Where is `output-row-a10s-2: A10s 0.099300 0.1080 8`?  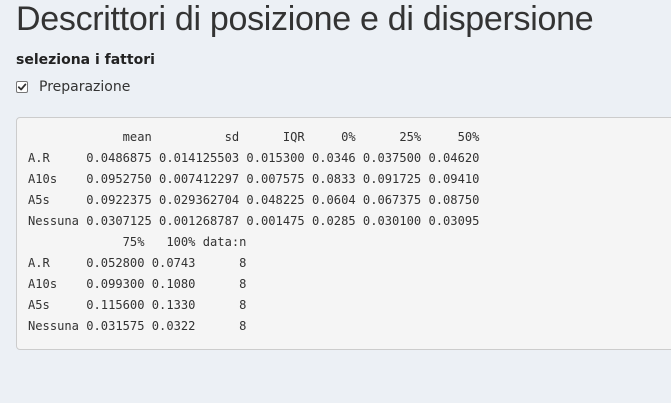
output-row-a10s-2: A10s 0.099300 0.1080 8 is located at coordinates (137, 284).